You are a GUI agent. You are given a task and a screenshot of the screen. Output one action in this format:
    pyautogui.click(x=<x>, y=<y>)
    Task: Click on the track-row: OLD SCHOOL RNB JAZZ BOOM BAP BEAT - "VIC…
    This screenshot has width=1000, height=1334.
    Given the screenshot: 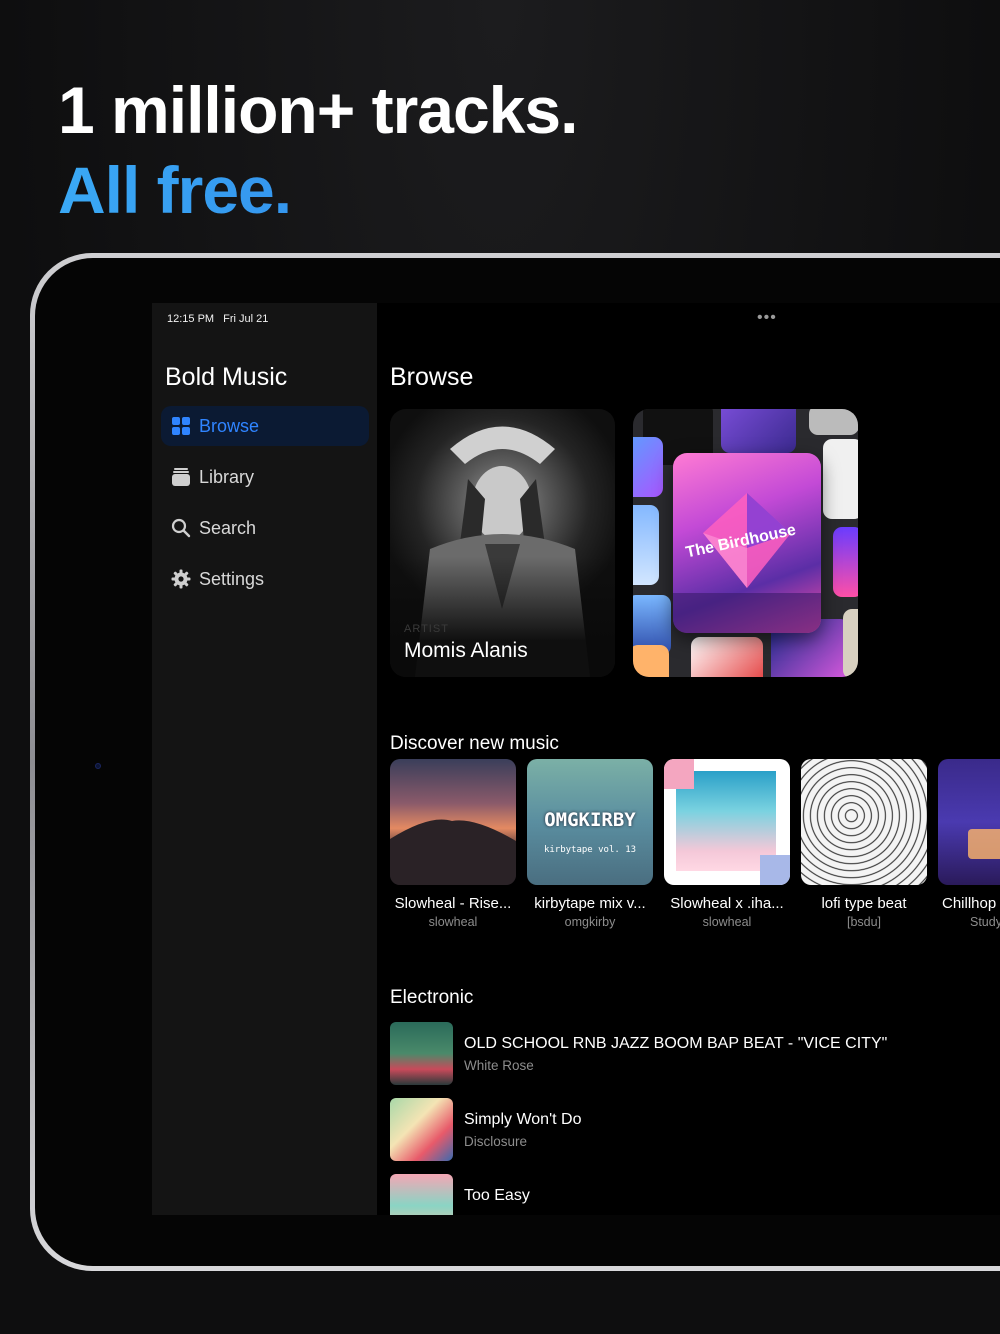 What is the action you would take?
    pyautogui.click(x=695, y=1054)
    